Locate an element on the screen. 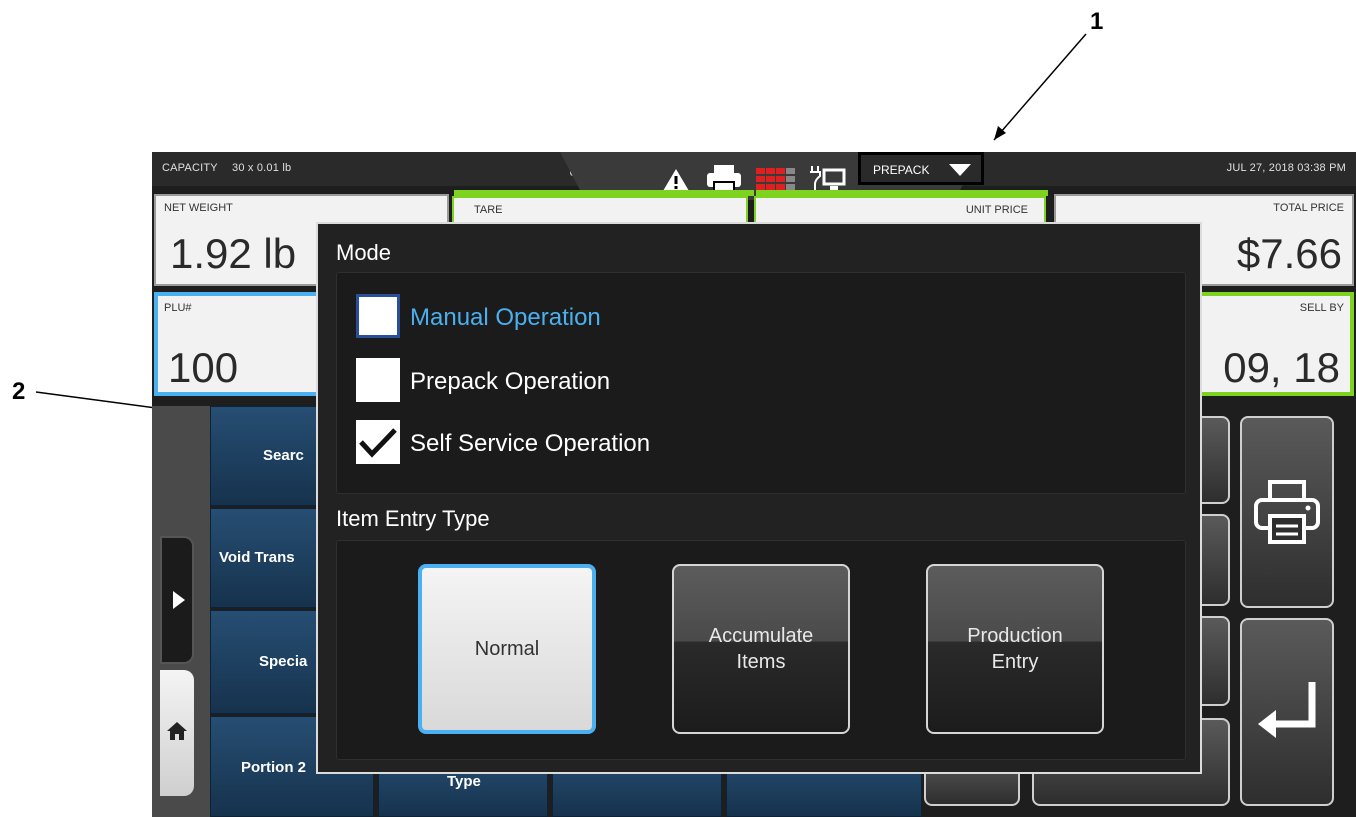 This screenshot has width=1356, height=817. mode-dropdown: PREPACK is located at coordinates (921, 168).